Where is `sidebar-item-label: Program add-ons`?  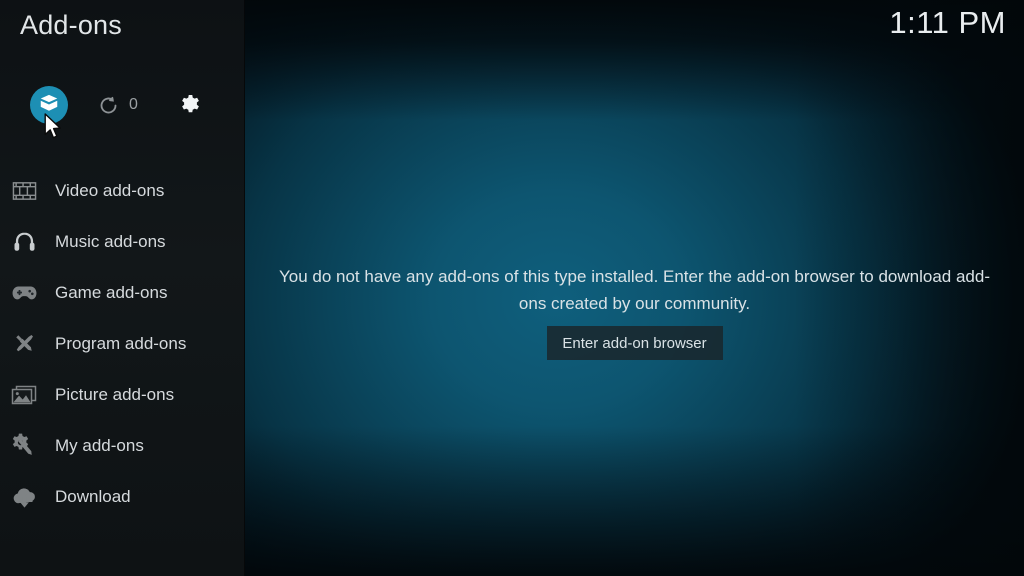 sidebar-item-label: Program add-ons is located at coordinates (121, 343).